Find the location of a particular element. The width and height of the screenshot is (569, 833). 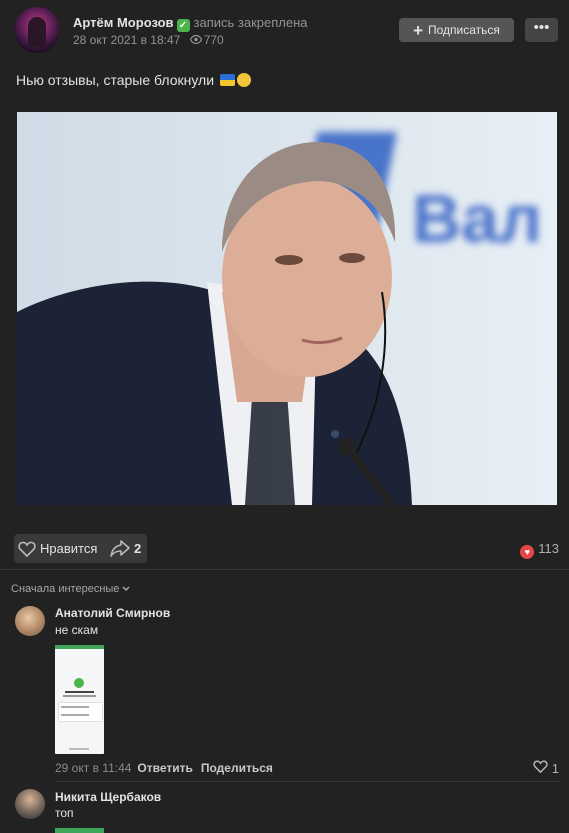

comments-sort: Сначала интересные is located at coordinates (71, 589).